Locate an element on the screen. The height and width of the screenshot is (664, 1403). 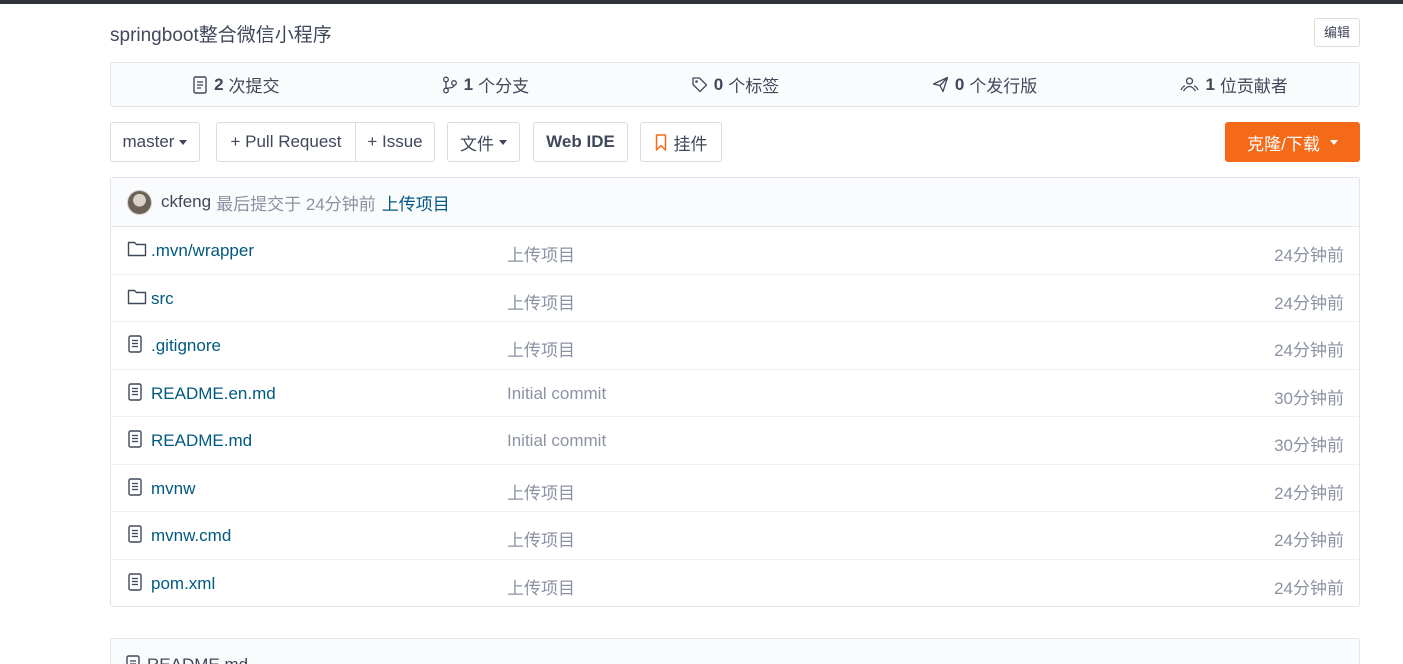
stat-contributors: 1 位贡献者 is located at coordinates (1234, 84).